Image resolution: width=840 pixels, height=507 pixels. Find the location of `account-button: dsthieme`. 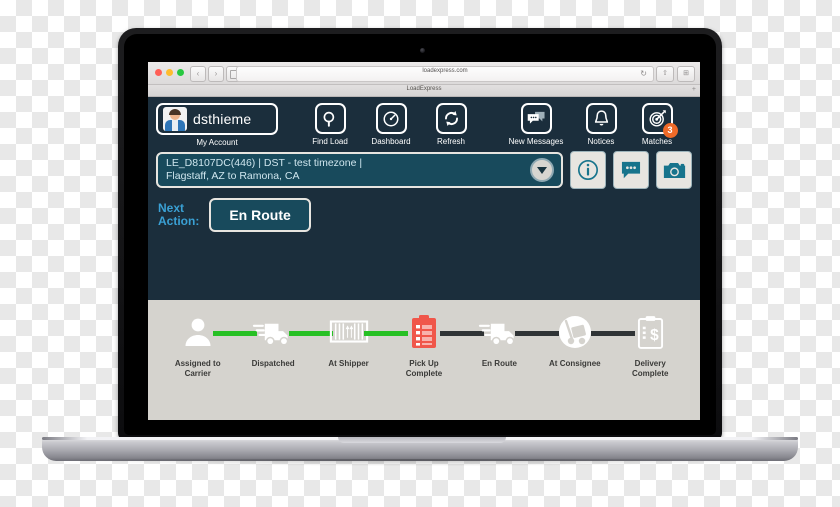

account-button: dsthieme is located at coordinates (217, 119).